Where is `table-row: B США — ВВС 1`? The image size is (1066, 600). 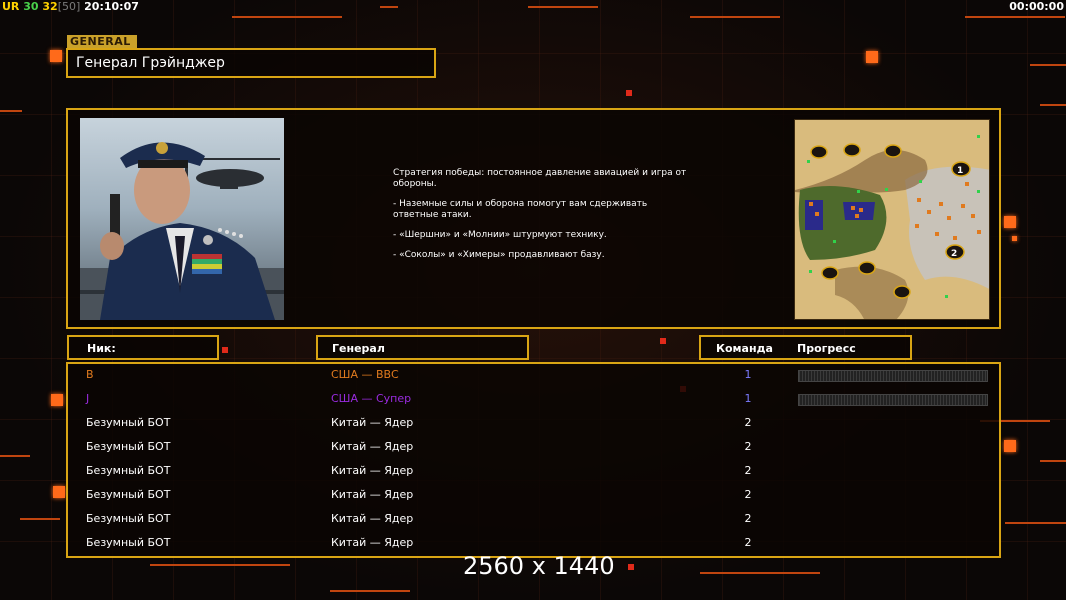
table-row: B США — ВВС 1 is located at coordinates (533, 380).